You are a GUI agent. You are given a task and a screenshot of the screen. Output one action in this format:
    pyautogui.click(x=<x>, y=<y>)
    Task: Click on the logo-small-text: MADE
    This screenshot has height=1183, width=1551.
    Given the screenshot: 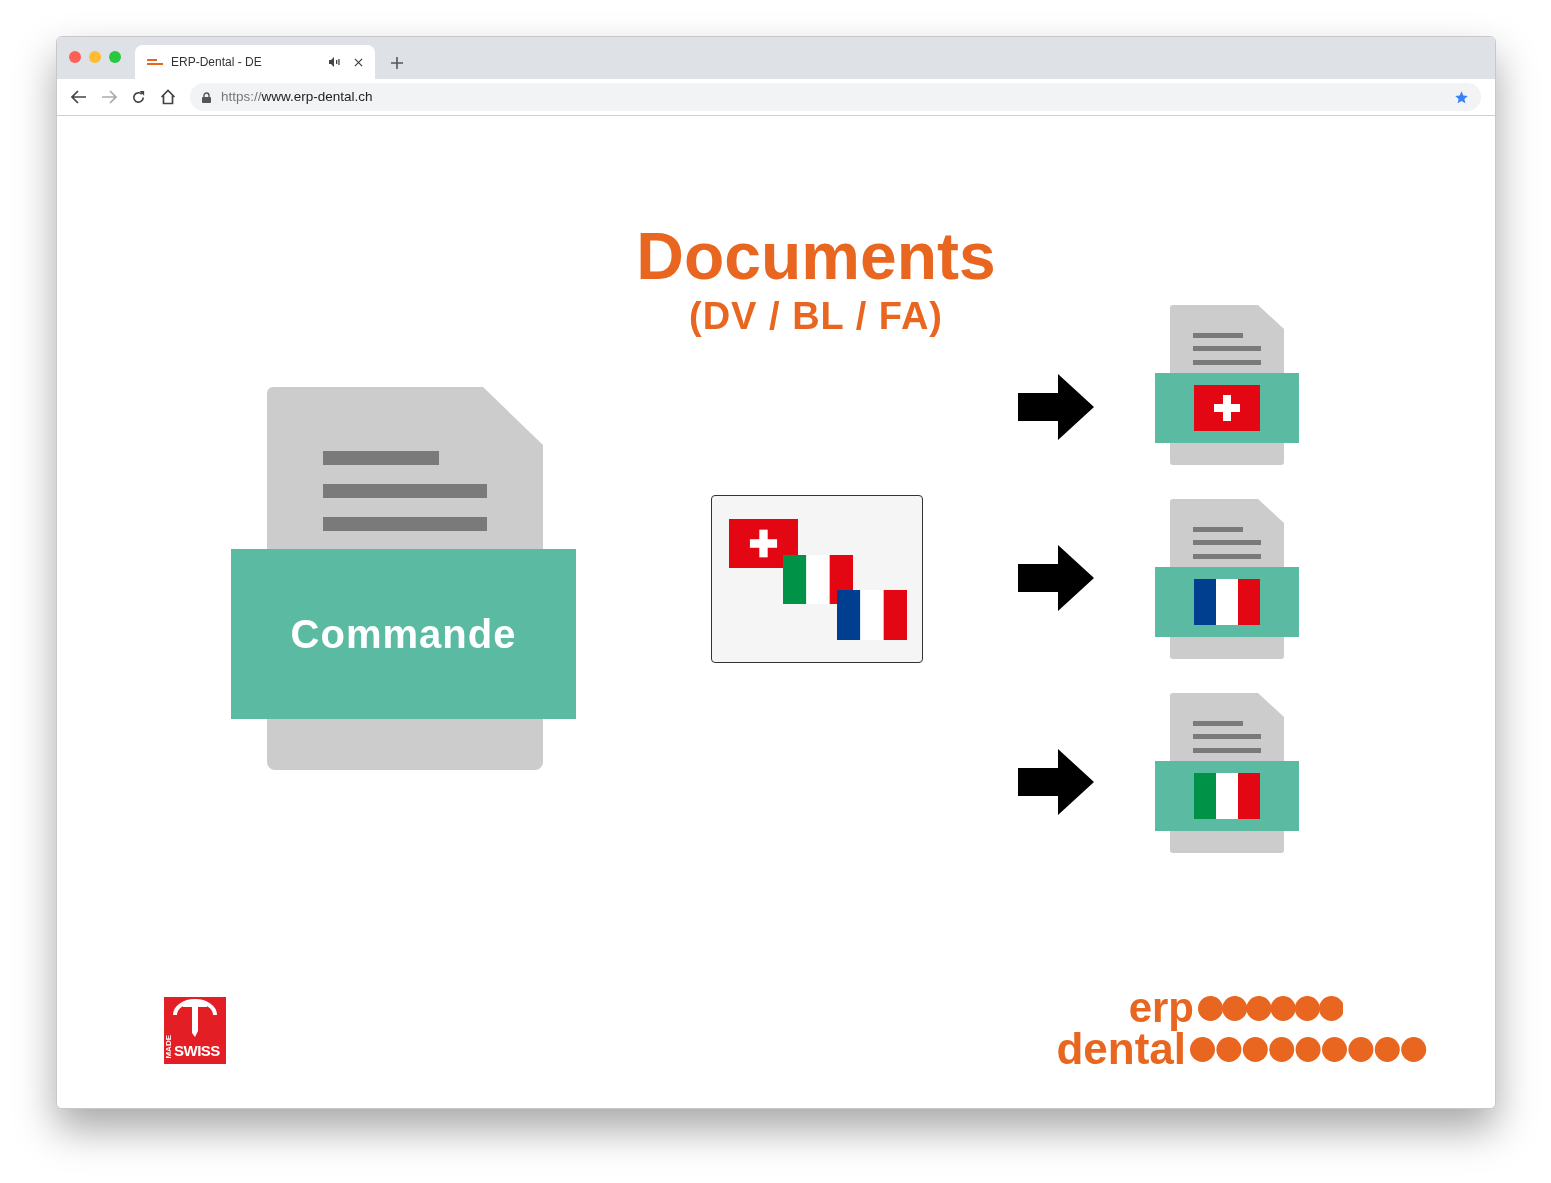 What is the action you would take?
    pyautogui.click(x=169, y=1047)
    